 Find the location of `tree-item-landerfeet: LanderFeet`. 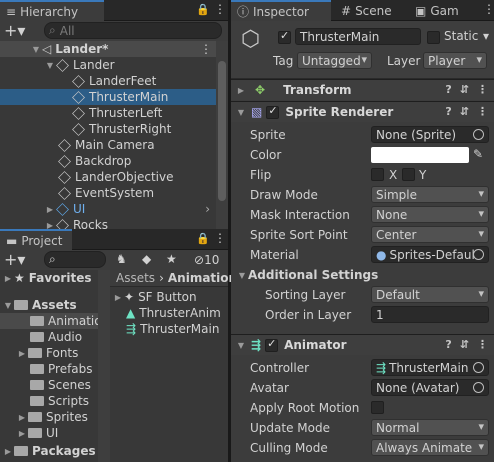

tree-item-landerfeet: LanderFeet is located at coordinates (108, 81).